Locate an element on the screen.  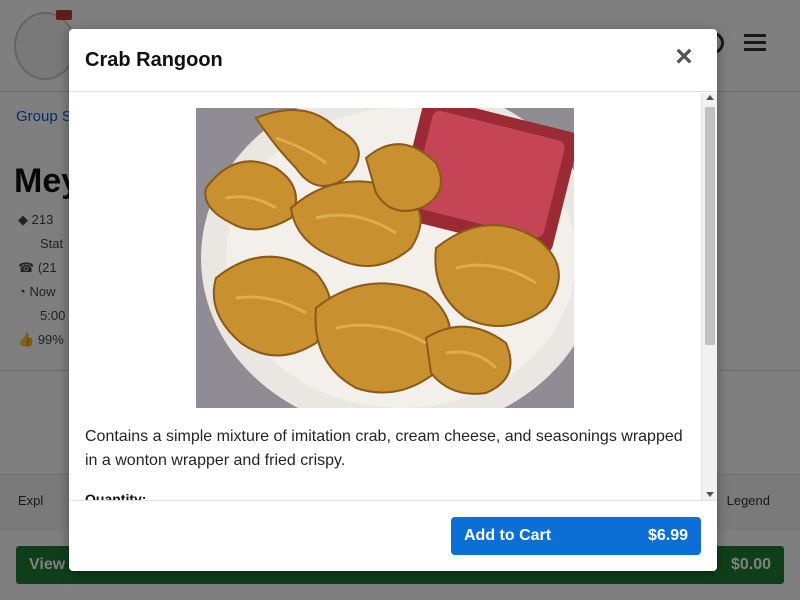
quantity-label: Quantity: is located at coordinates (116, 495).